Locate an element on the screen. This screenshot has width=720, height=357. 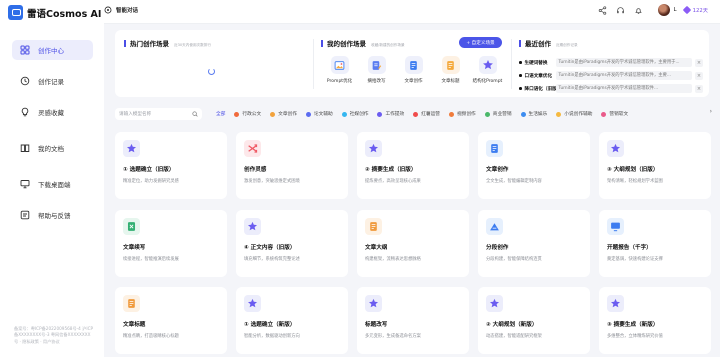
top-bar: 智能对话 L 122天 is located at coordinates (412, 12).